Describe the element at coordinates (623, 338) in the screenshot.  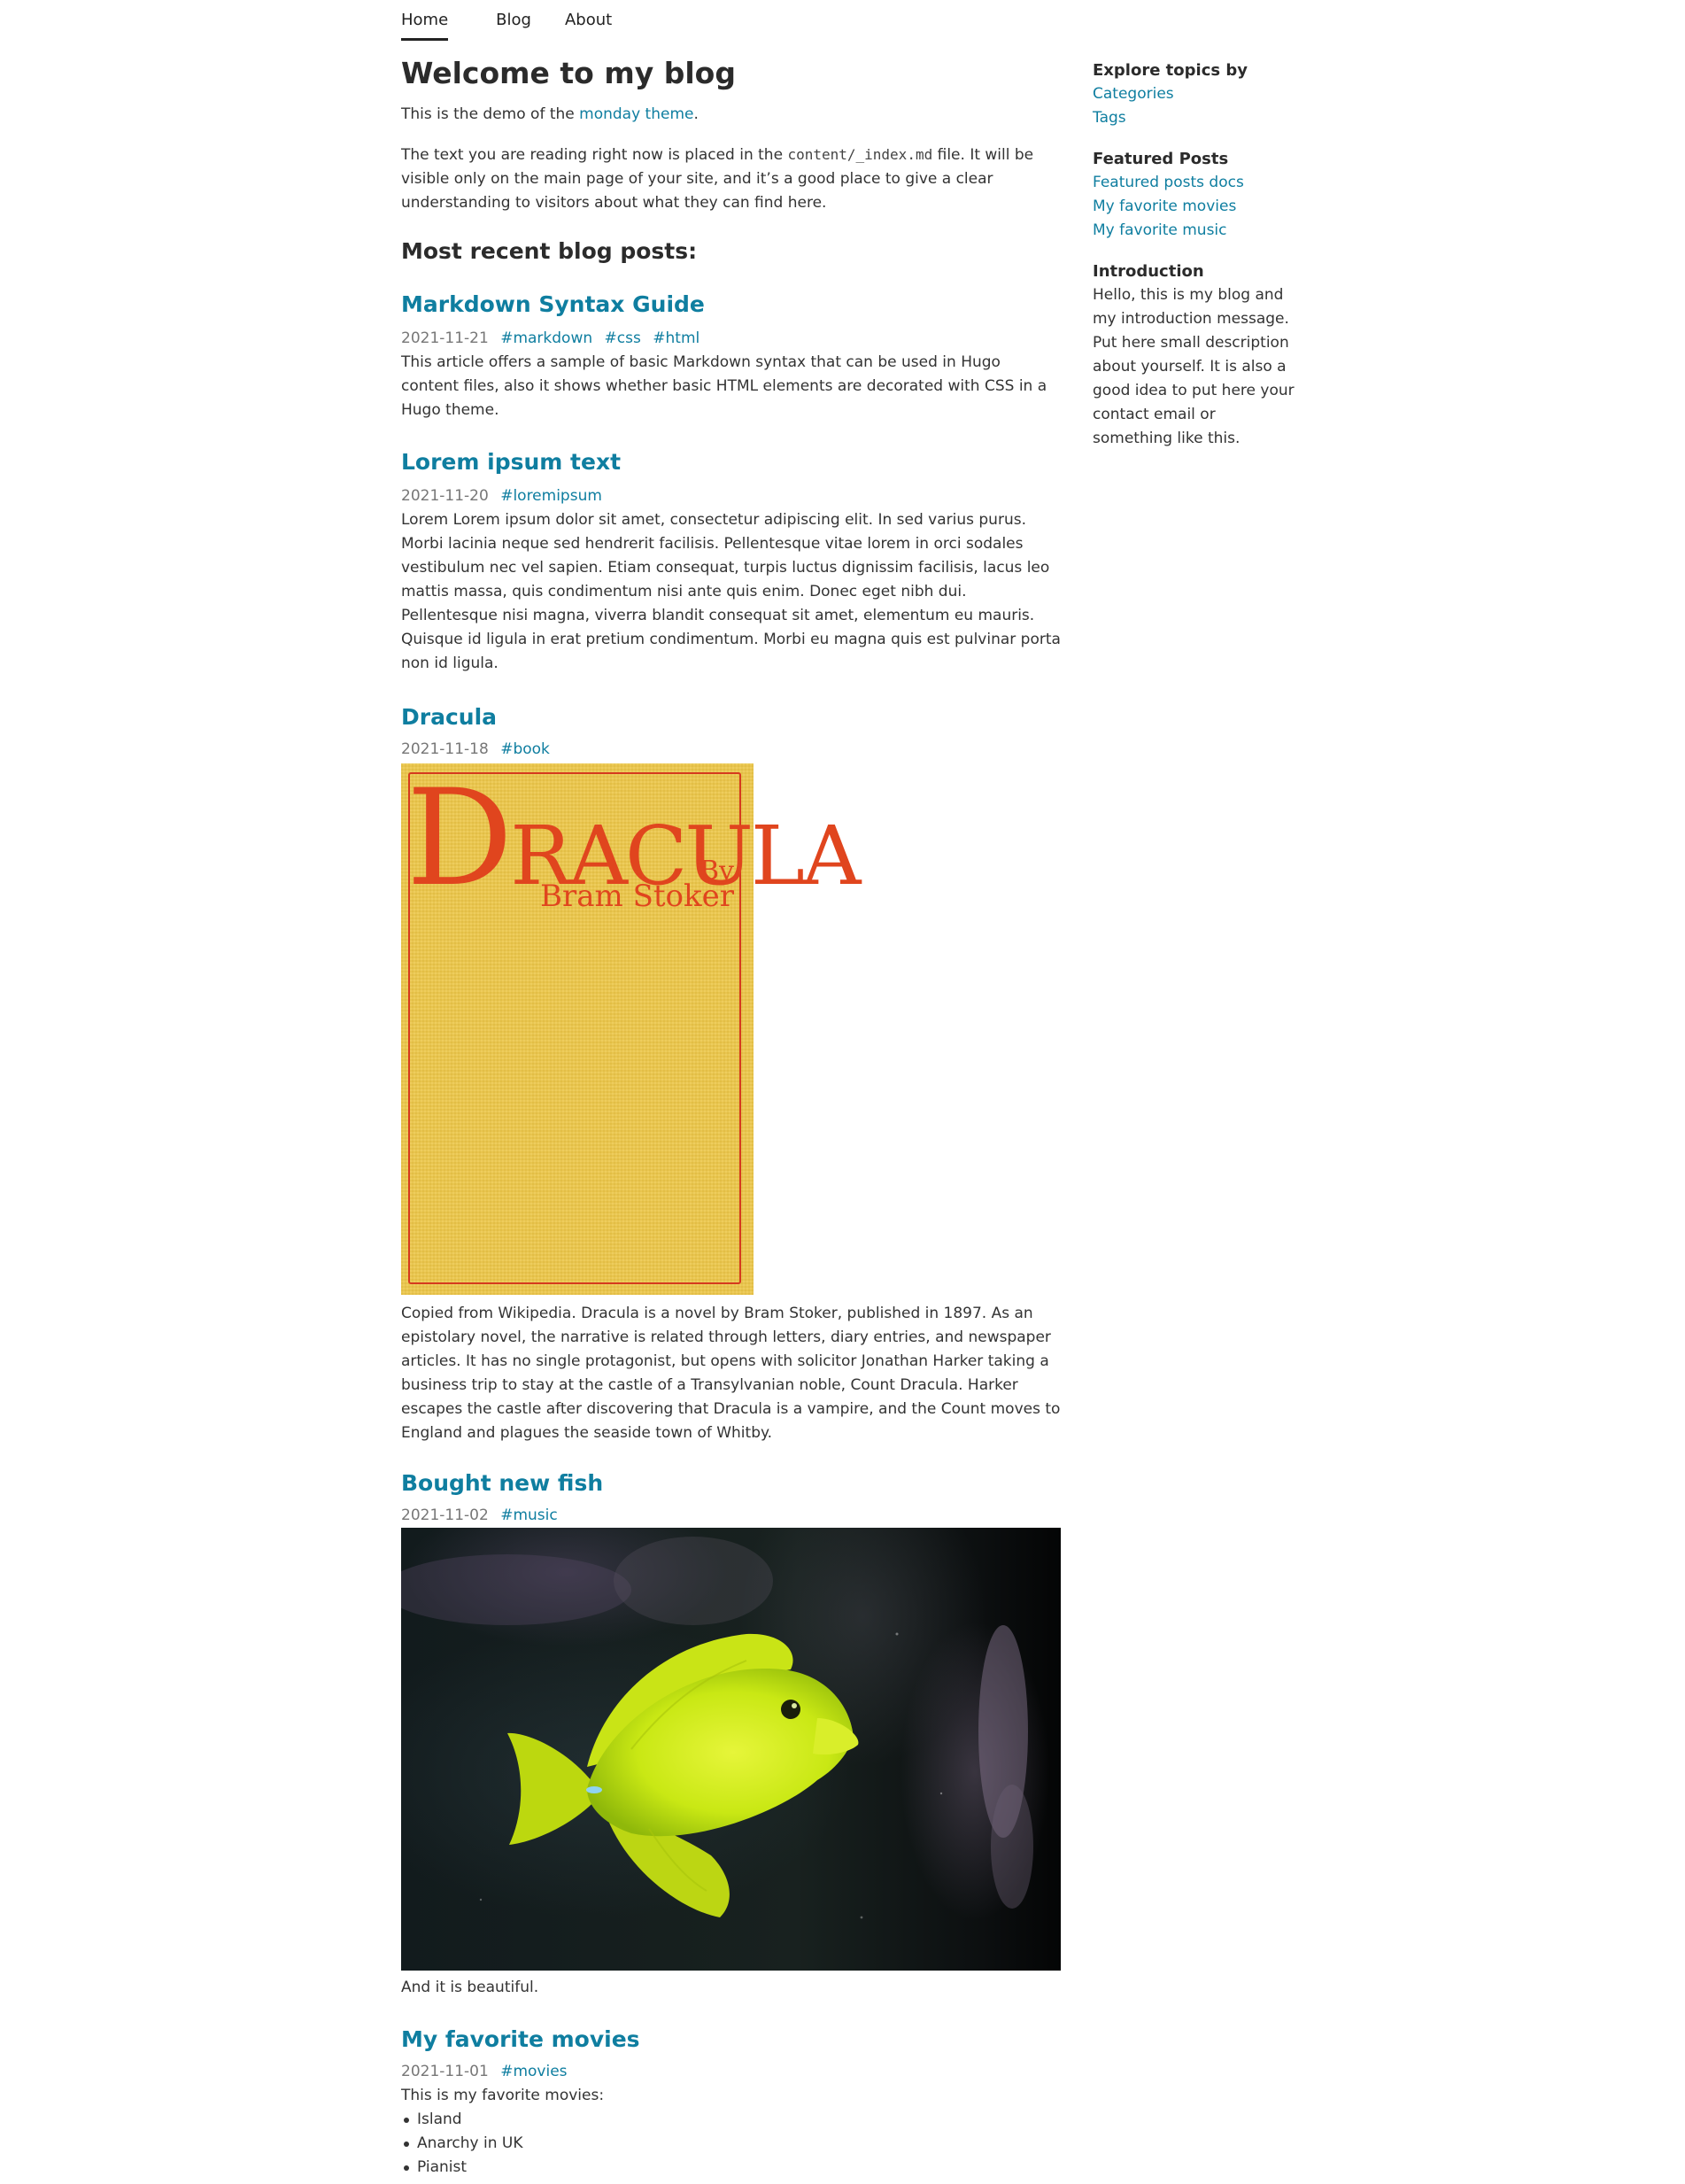
I see `tag-link-css: #css` at that location.